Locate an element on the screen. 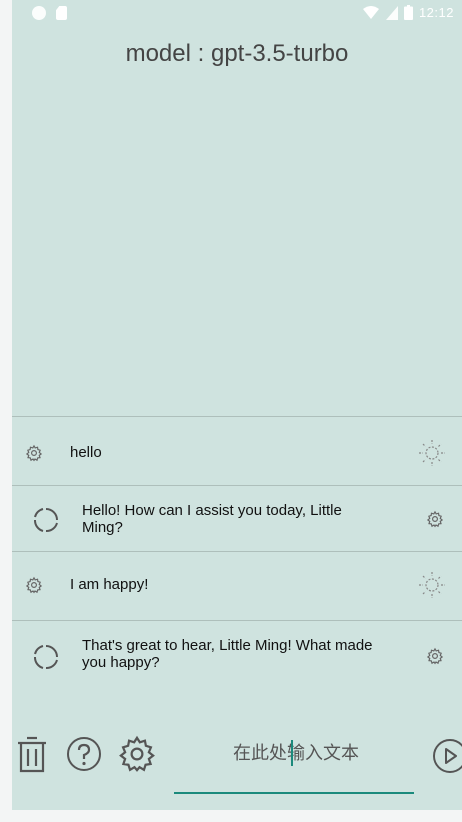 The height and width of the screenshot is (822, 462). send-icon is located at coordinates (446, 756).